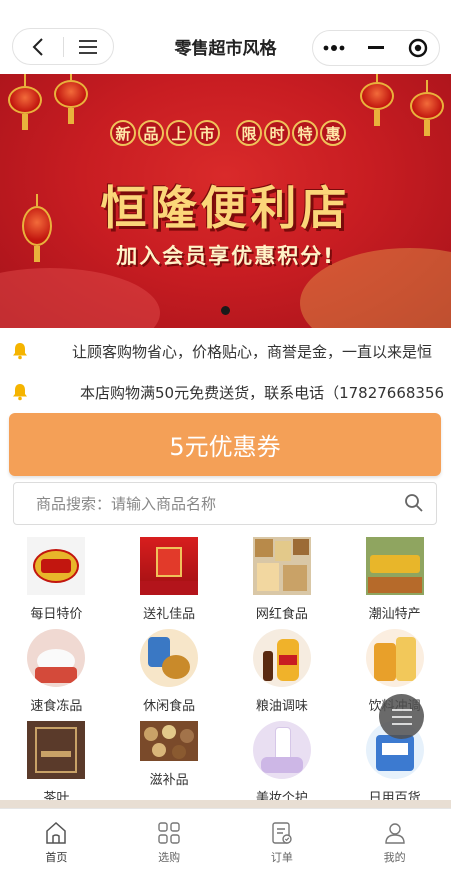 The image size is (451, 874). I want to click on category-item: 美妆个护, so click(282, 761).